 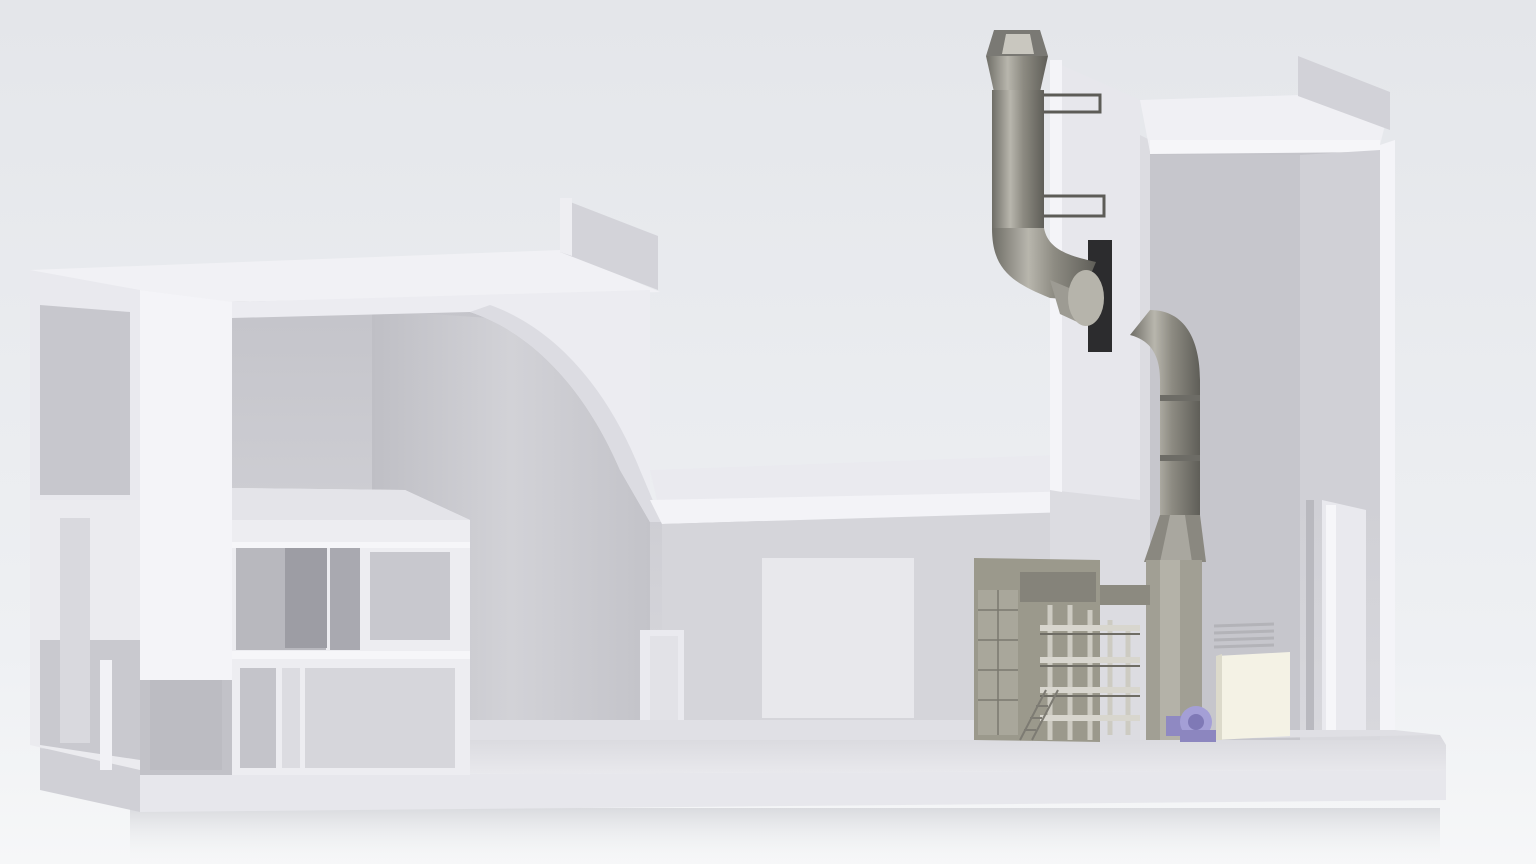 I want to click on hall-door-large, so click(x=838, y=638).